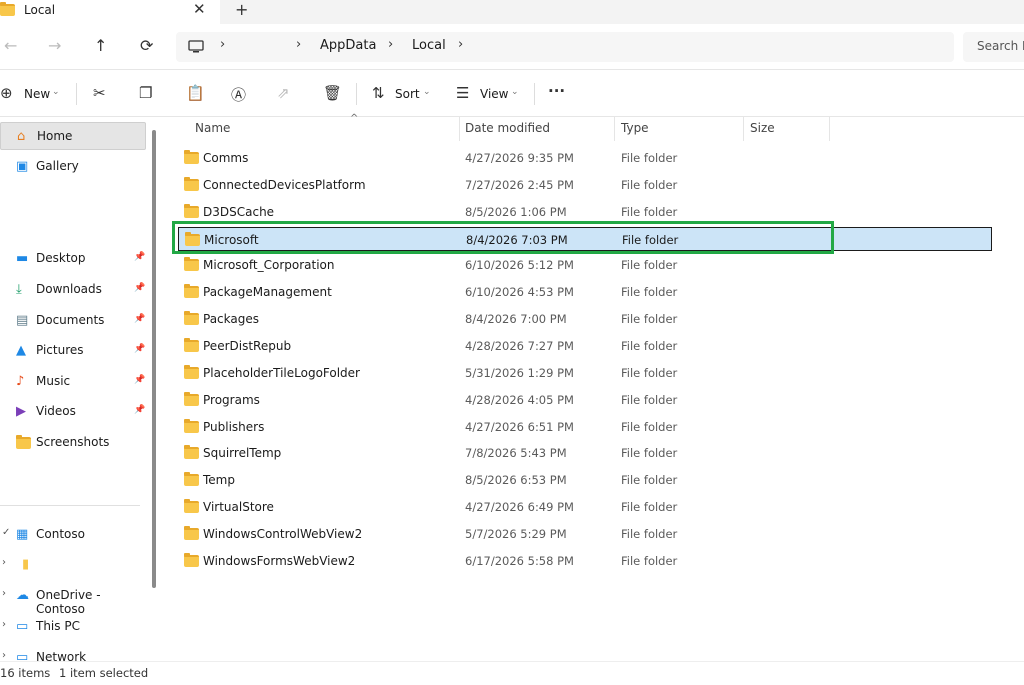 The width and height of the screenshot is (1024, 685). I want to click on new-tab-button: +, so click(241, 9).